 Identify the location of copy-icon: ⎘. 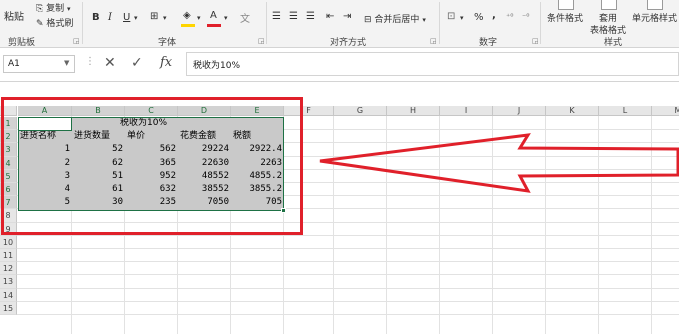
(40, 9).